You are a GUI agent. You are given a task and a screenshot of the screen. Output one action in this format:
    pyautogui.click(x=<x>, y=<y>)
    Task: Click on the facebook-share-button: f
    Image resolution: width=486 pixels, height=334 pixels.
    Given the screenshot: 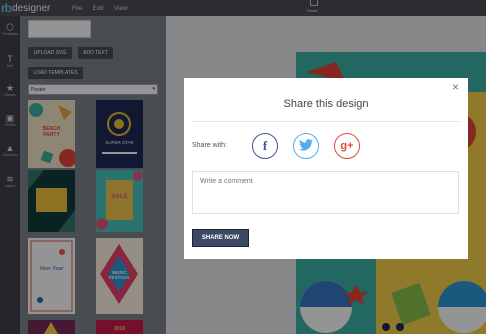 What is the action you would take?
    pyautogui.click(x=265, y=146)
    